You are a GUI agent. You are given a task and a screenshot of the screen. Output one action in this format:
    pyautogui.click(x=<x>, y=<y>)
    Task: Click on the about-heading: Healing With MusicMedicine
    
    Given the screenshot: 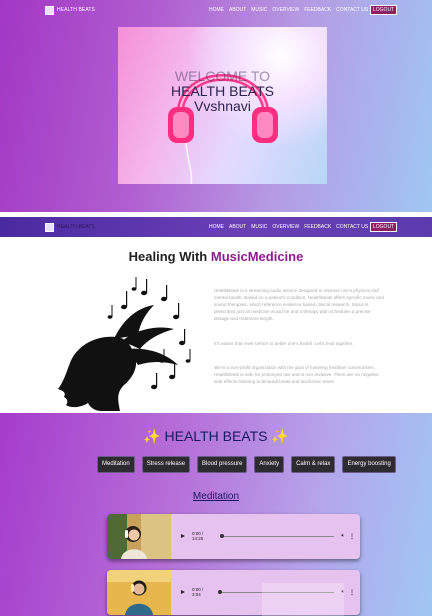 What is the action you would take?
    pyautogui.click(x=216, y=256)
    